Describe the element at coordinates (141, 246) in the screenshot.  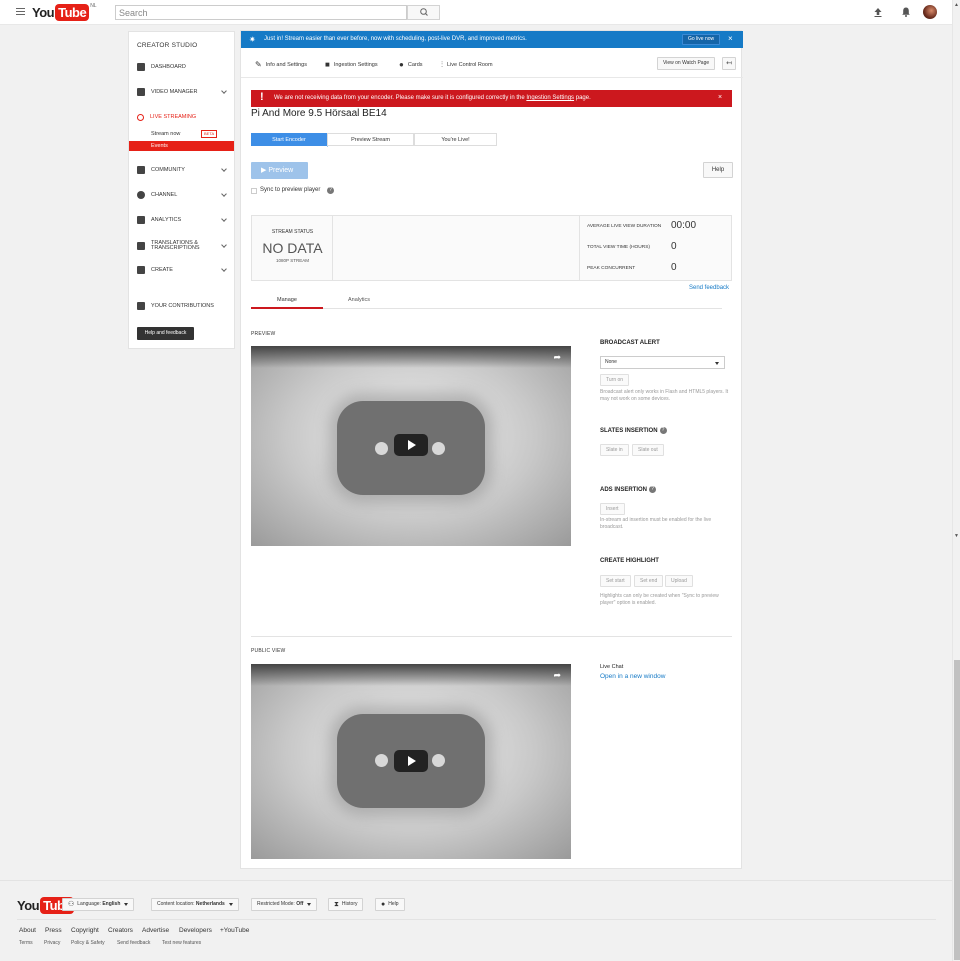
I see `translate-icon` at that location.